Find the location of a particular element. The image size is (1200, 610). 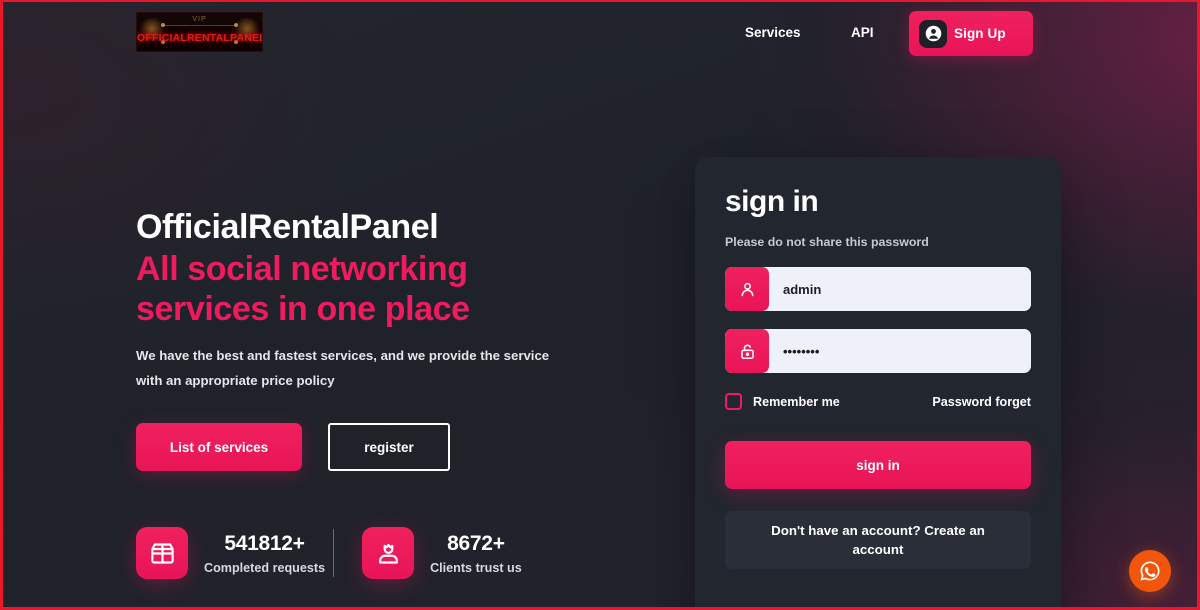

hero-actions: List of services register is located at coordinates (406, 447).